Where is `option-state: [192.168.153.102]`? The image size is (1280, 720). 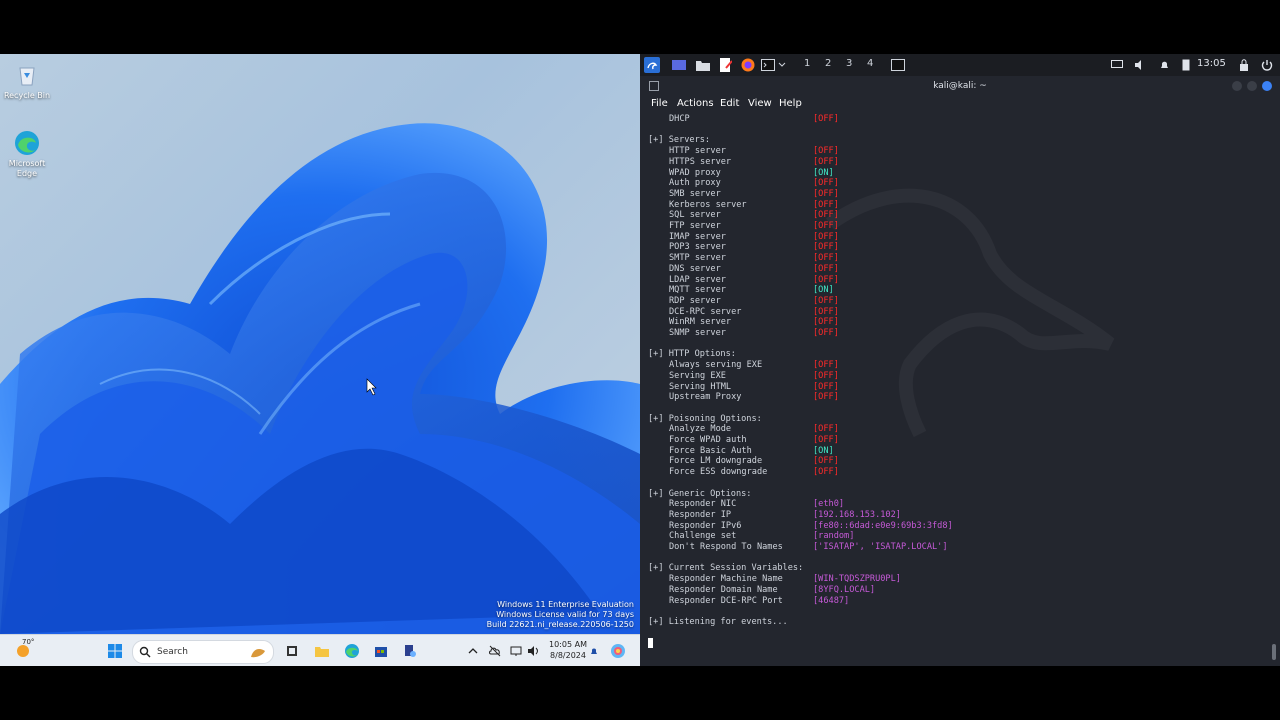 option-state: [192.168.153.102] is located at coordinates (857, 514).